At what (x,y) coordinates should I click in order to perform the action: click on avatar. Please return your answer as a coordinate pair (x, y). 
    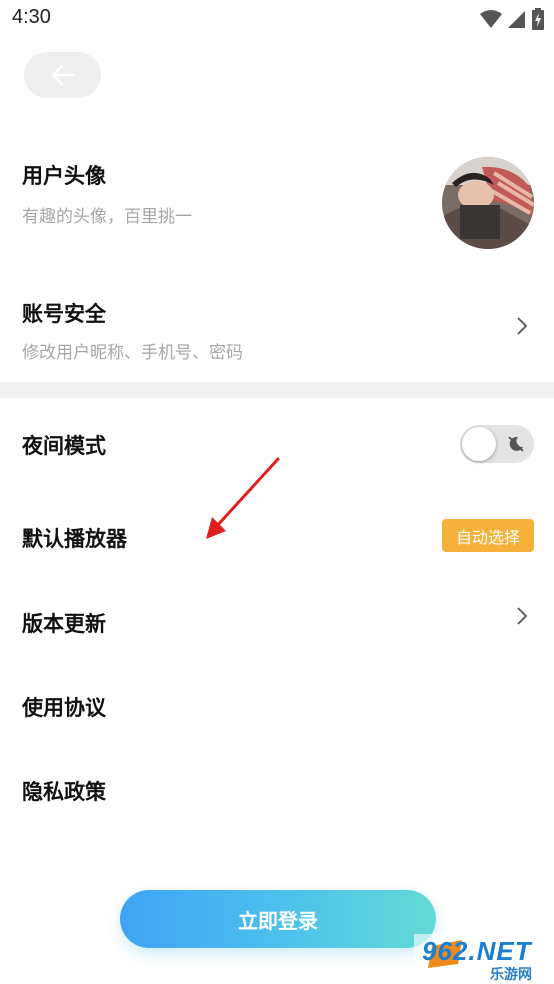
    Looking at the image, I should click on (488, 203).